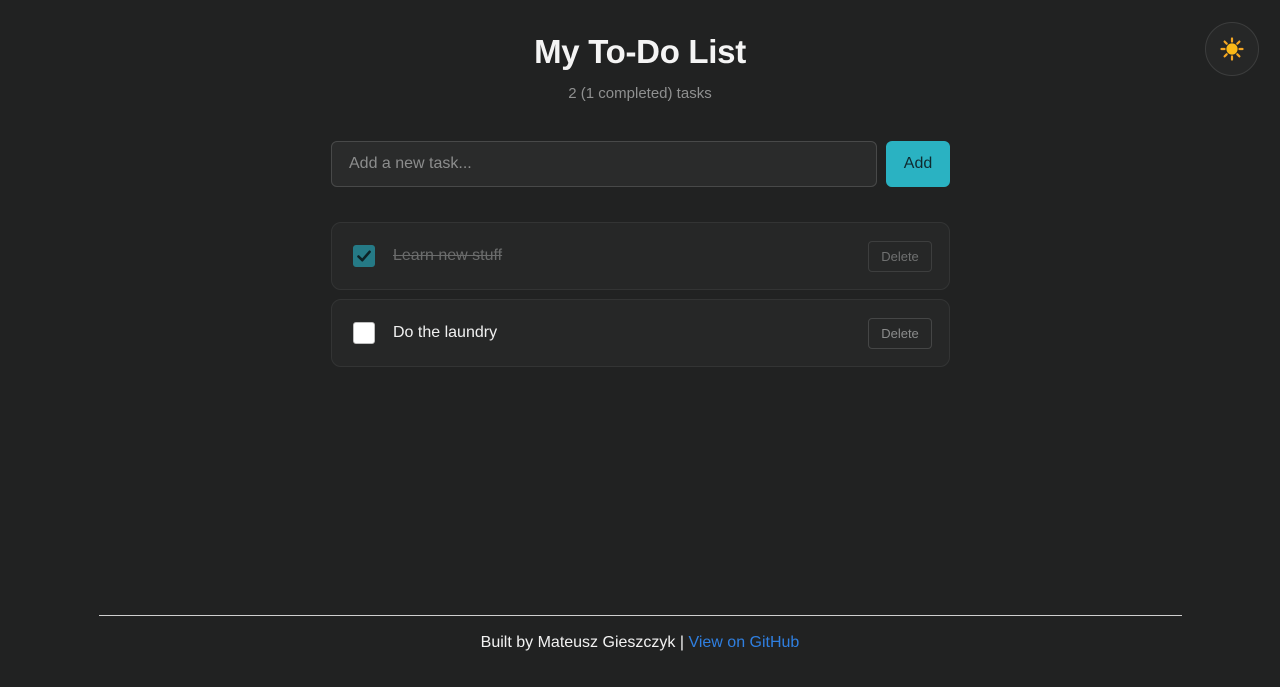 The height and width of the screenshot is (687, 1280). What do you see at coordinates (445, 332) in the screenshot?
I see `task-label: Do the laundry` at bounding box center [445, 332].